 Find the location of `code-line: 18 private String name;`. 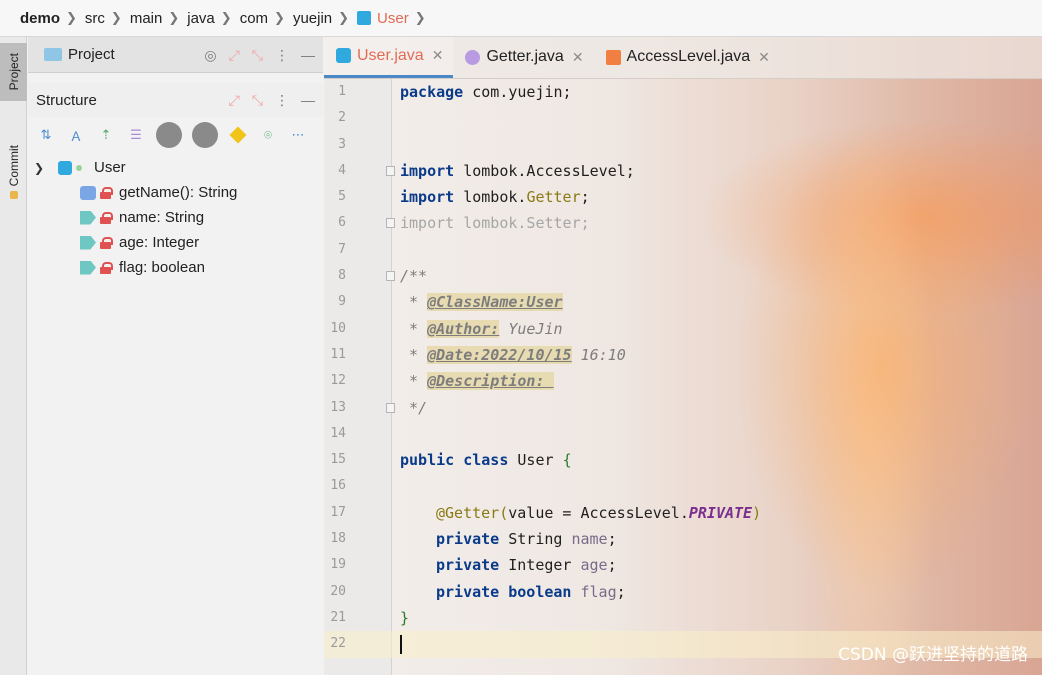

code-line: 18 private String name; is located at coordinates (683, 539).